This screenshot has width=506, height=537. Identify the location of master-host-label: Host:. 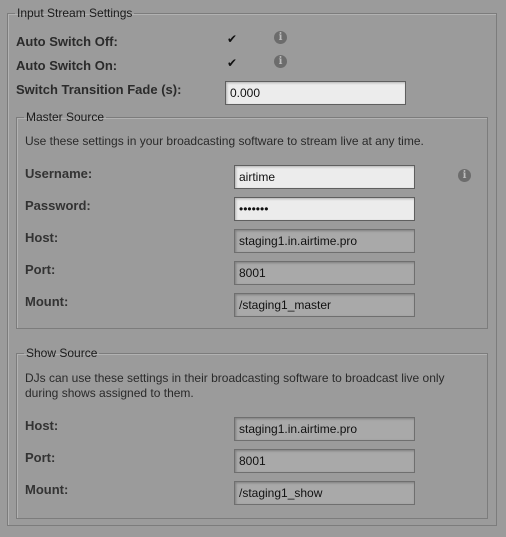
(42, 237).